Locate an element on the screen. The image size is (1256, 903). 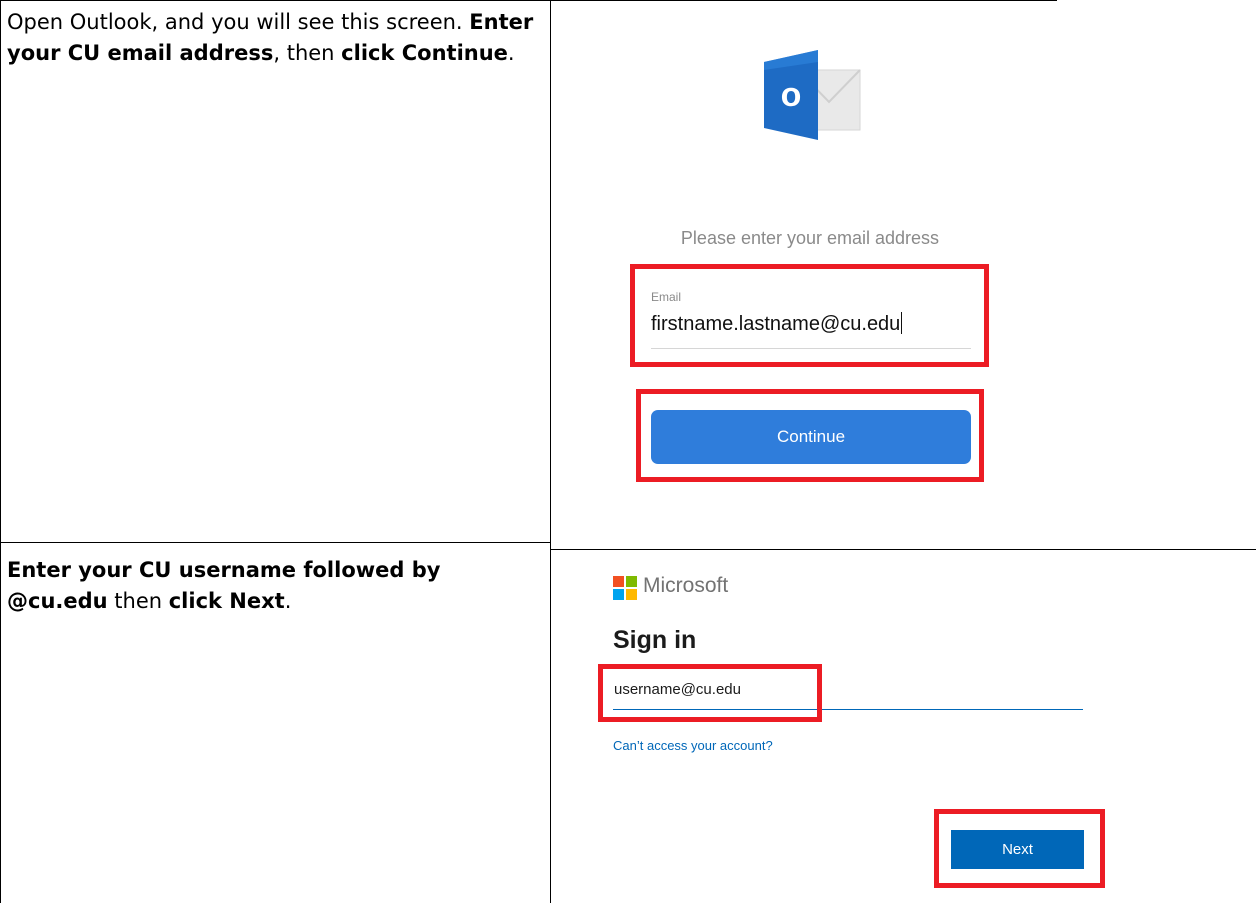
outlook-logo-icon: o is located at coordinates (812, 95).